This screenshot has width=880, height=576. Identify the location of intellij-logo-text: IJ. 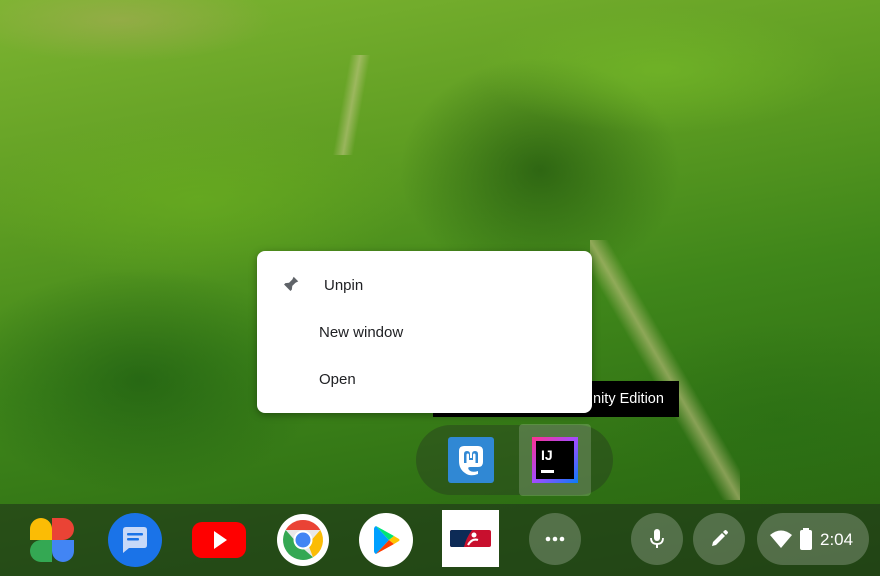
(547, 455).